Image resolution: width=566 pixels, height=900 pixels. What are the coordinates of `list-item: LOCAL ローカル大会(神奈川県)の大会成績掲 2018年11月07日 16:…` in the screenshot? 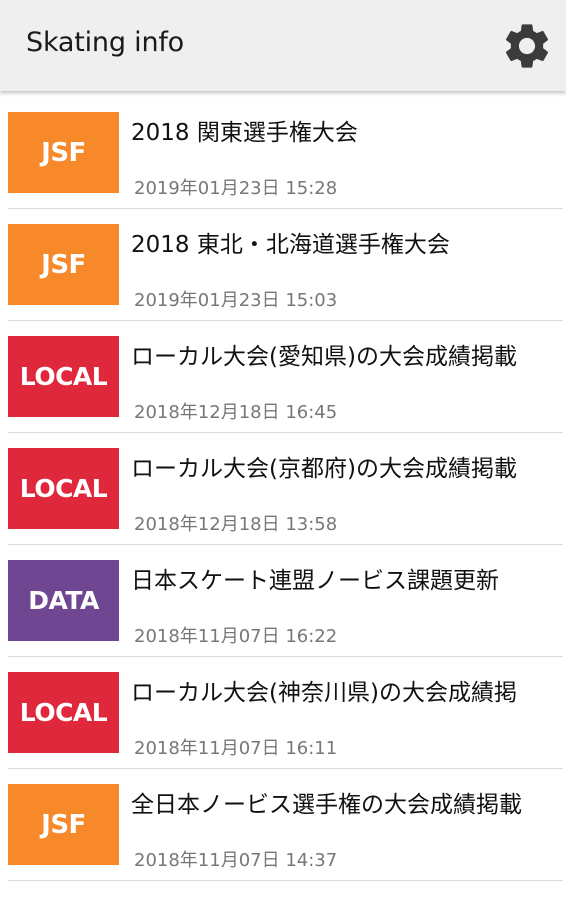 It's located at (285, 713).